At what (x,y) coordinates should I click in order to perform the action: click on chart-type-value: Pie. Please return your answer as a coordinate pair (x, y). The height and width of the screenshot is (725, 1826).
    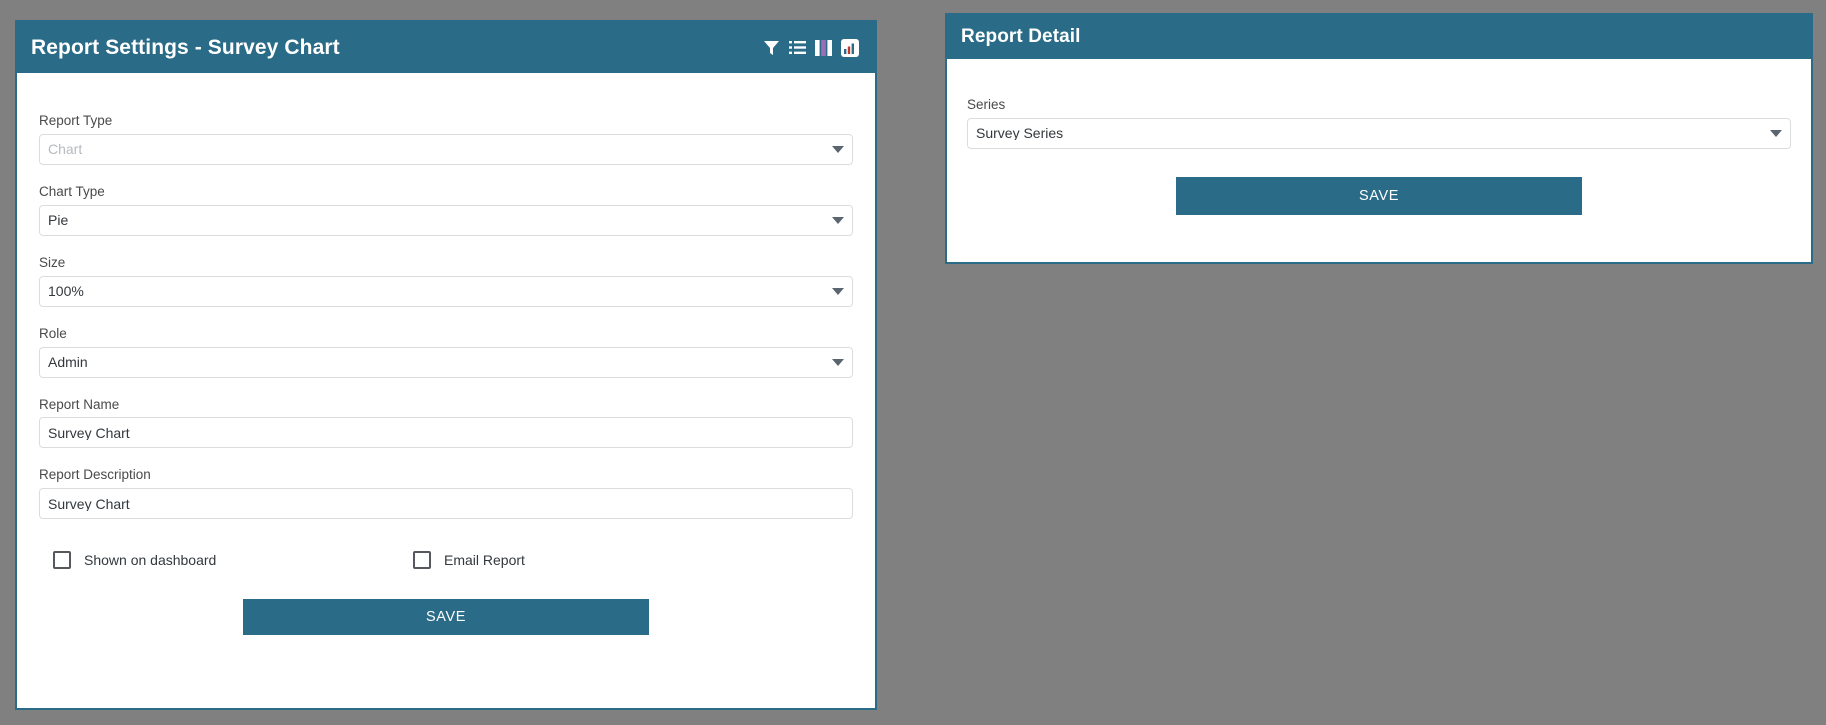
    Looking at the image, I should click on (58, 220).